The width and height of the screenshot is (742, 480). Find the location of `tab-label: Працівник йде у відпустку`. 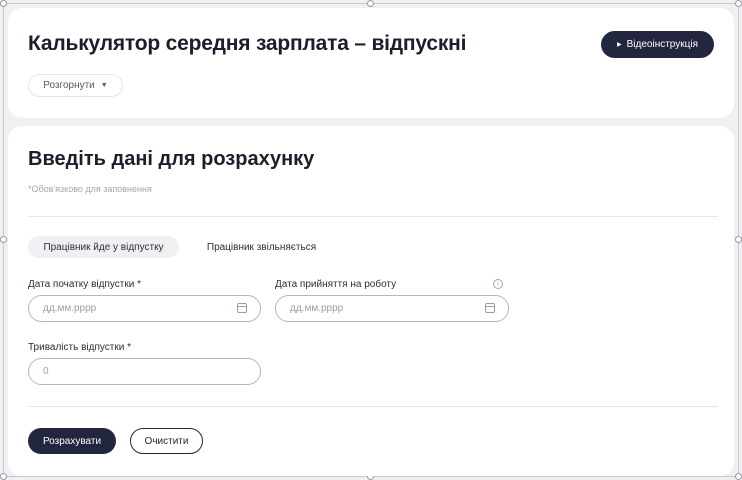

tab-label: Працівник йде у відпустку is located at coordinates (103, 247).